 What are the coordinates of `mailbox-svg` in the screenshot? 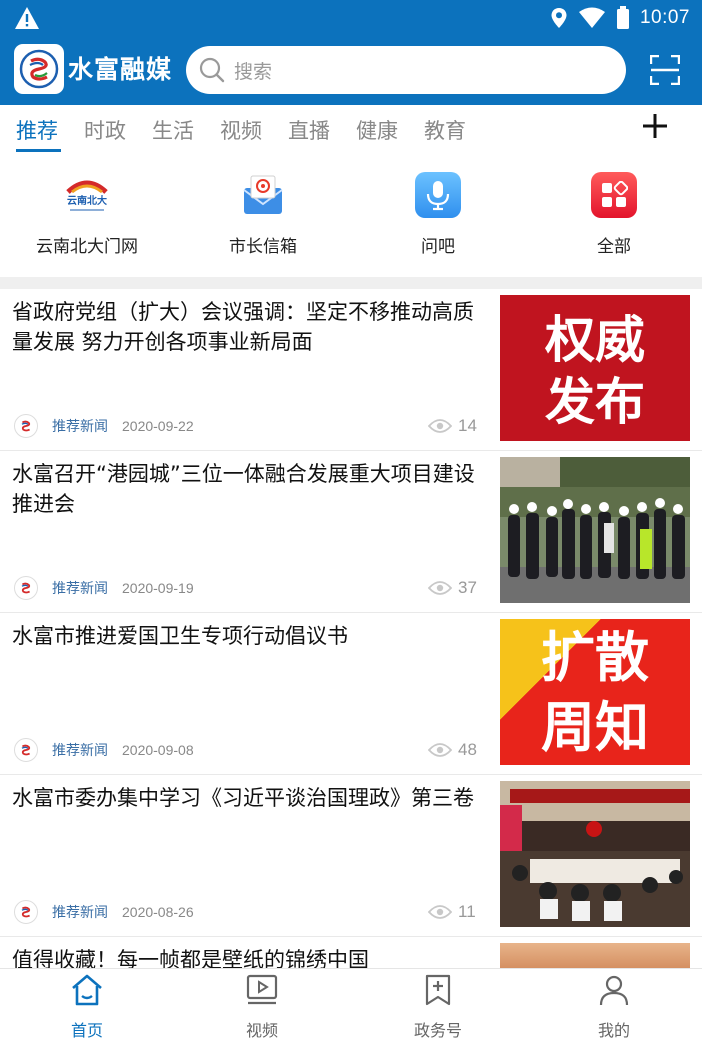 It's located at (263, 194).